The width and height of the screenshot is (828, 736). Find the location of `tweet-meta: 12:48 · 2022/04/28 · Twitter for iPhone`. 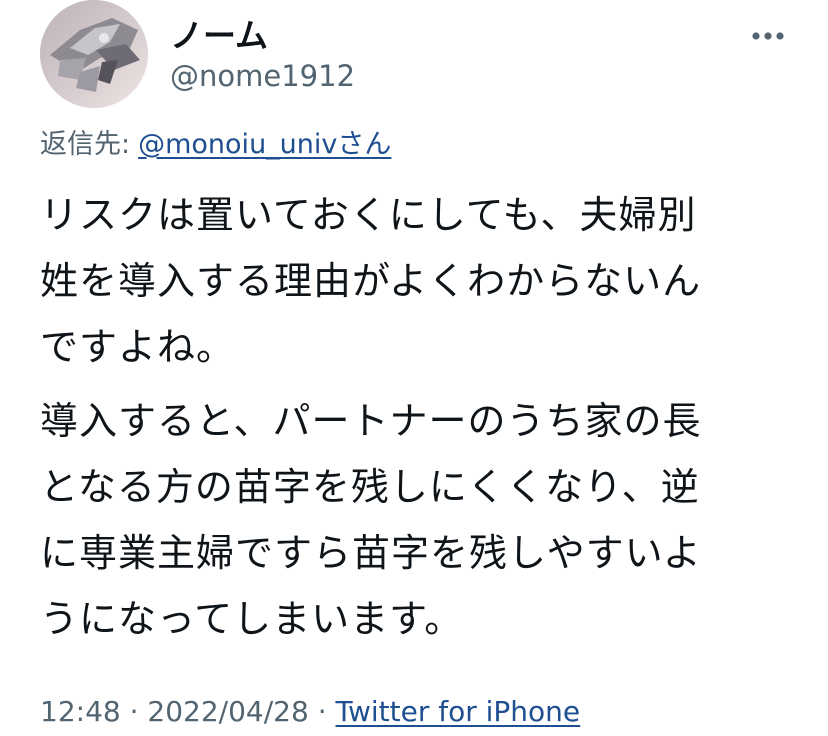

tweet-meta: 12:48 · 2022/04/28 · Twitter for iPhone is located at coordinates (310, 712).